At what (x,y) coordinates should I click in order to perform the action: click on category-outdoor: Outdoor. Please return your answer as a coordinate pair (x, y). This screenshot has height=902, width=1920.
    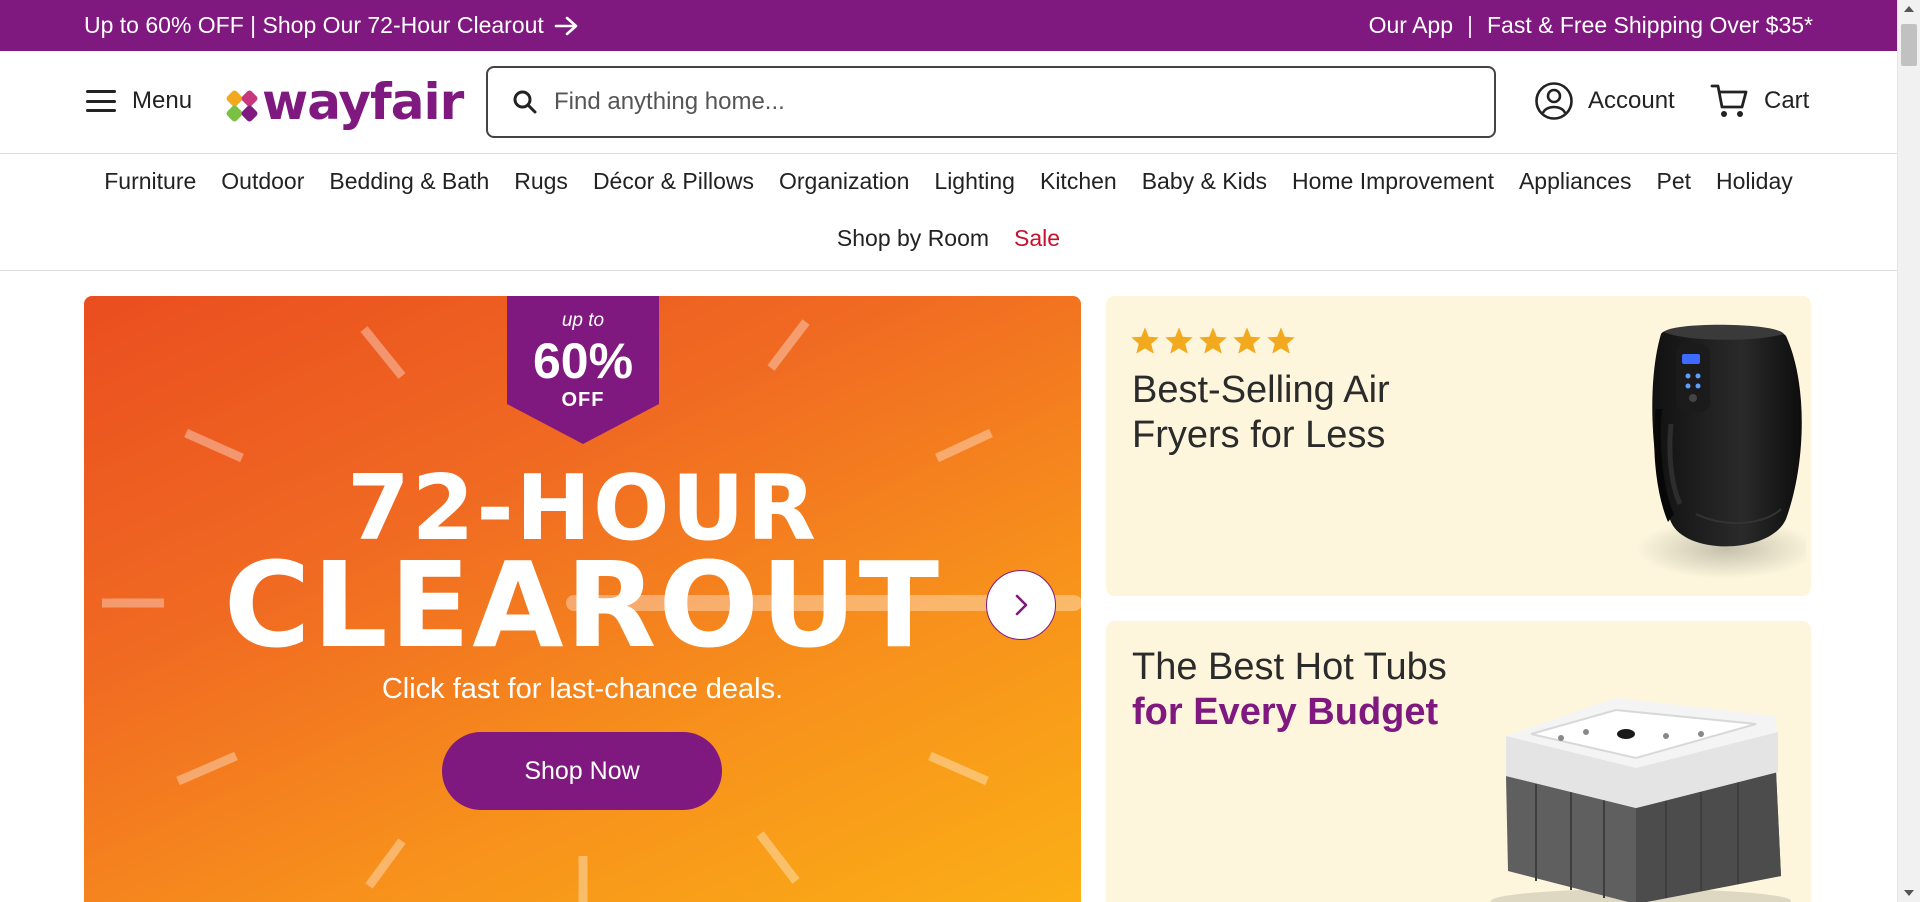
    Looking at the image, I should click on (262, 181).